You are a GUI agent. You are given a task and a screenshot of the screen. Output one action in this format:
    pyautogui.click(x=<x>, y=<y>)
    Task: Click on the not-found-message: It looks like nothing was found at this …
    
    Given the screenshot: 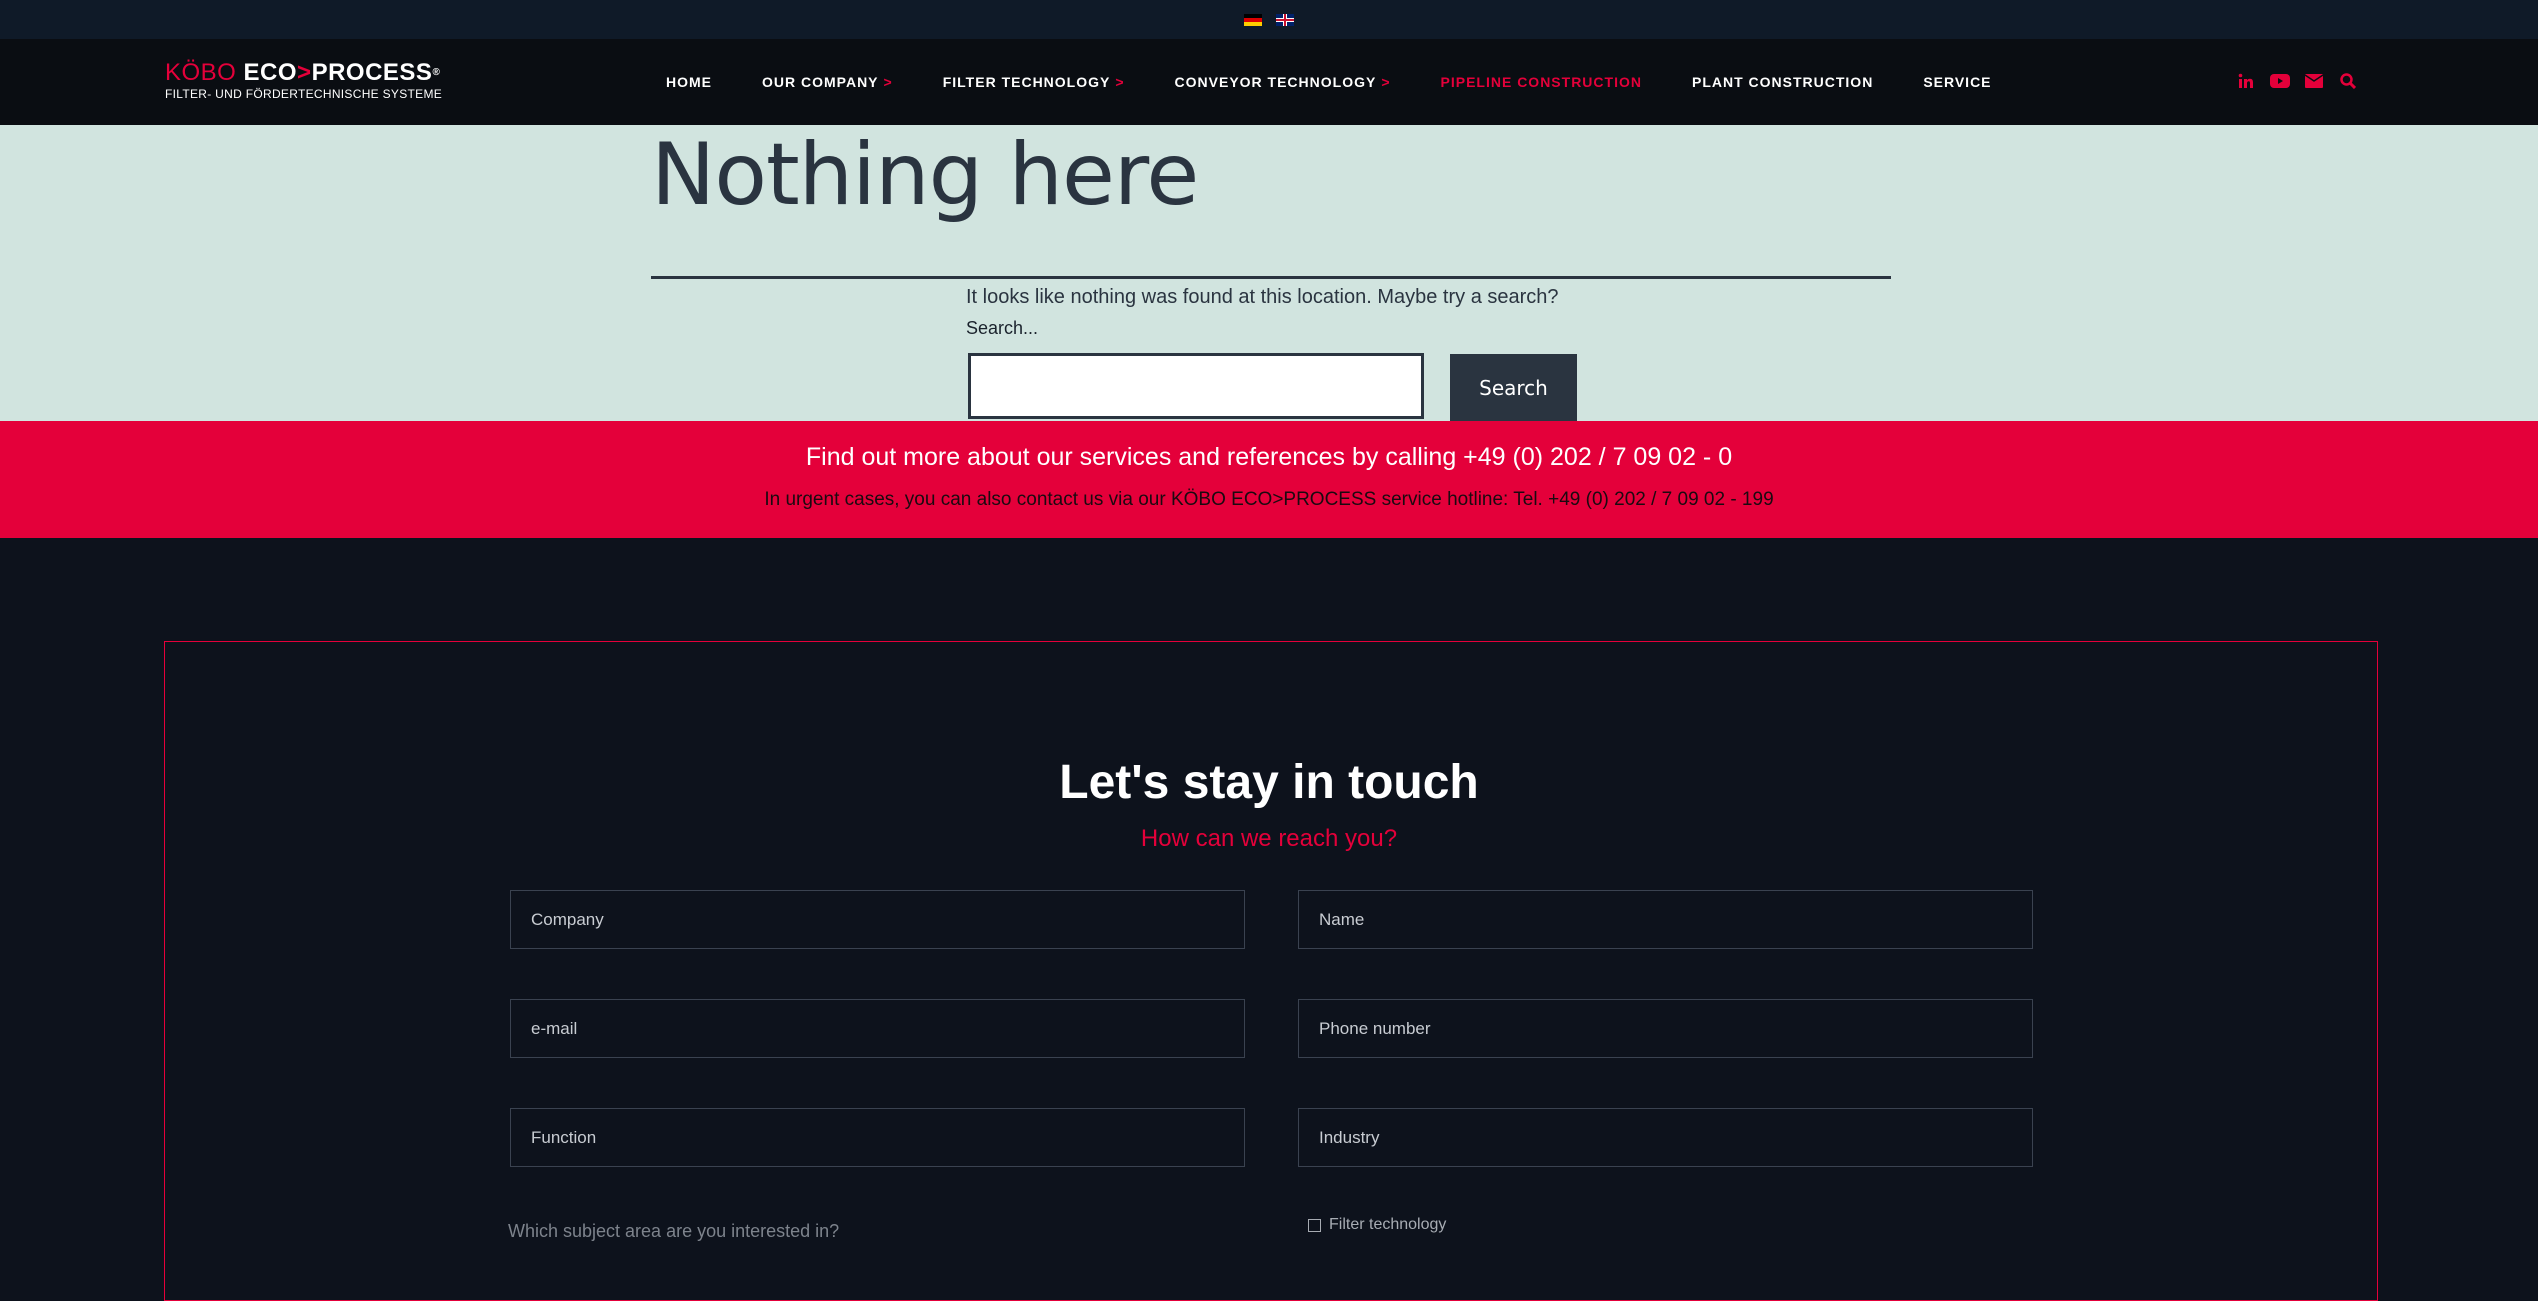 What is the action you would take?
    pyautogui.click(x=1262, y=297)
    